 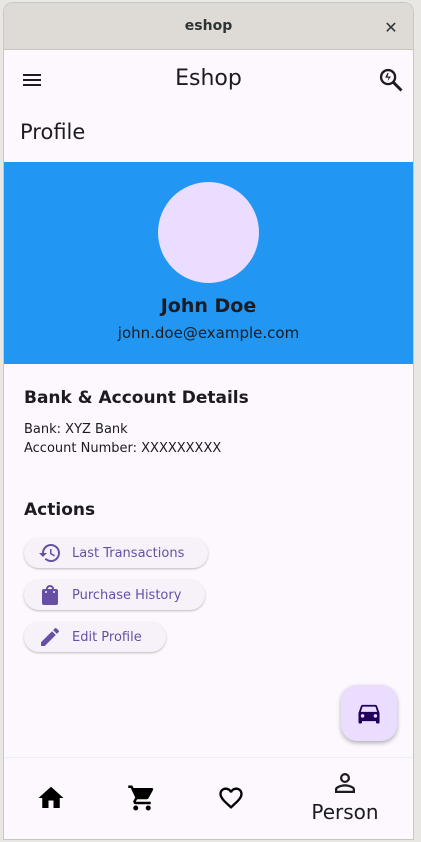 What do you see at coordinates (50, 595) in the screenshot?
I see `shopping-bag-icon` at bounding box center [50, 595].